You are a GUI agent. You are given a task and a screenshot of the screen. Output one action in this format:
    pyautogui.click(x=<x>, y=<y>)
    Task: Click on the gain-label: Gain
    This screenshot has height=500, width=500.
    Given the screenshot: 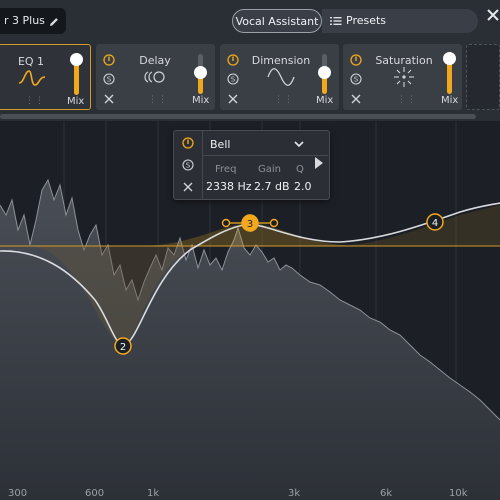 What is the action you would take?
    pyautogui.click(x=269, y=169)
    